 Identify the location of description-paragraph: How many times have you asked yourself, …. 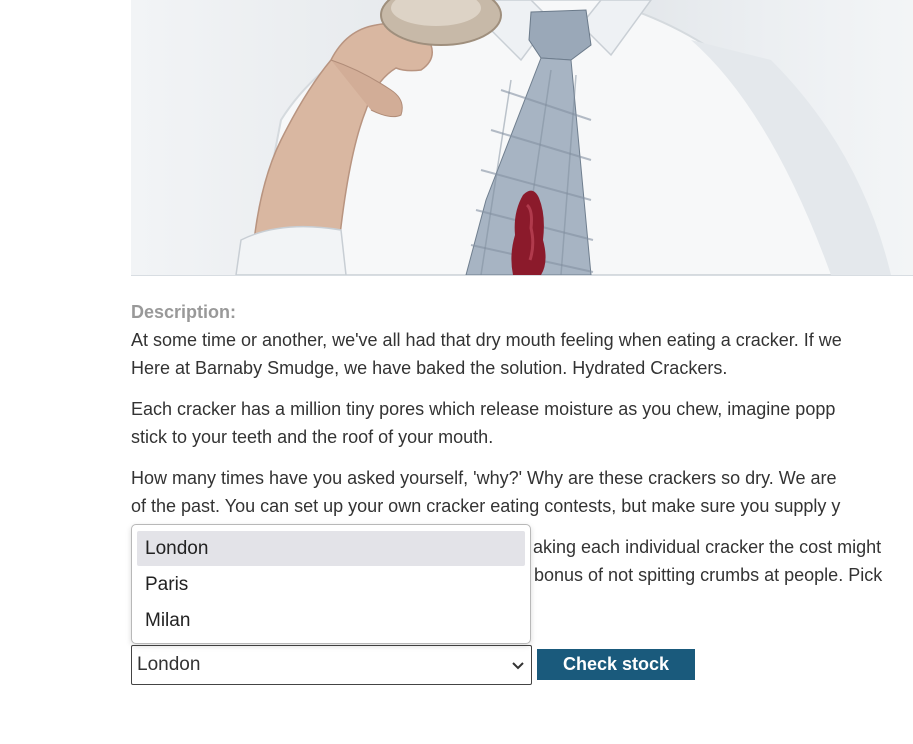
(522, 492).